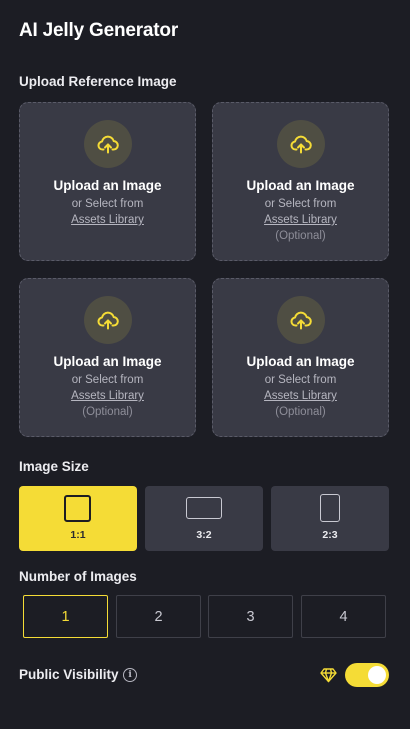  What do you see at coordinates (250, 616) in the screenshot?
I see `count-option-3: 3` at bounding box center [250, 616].